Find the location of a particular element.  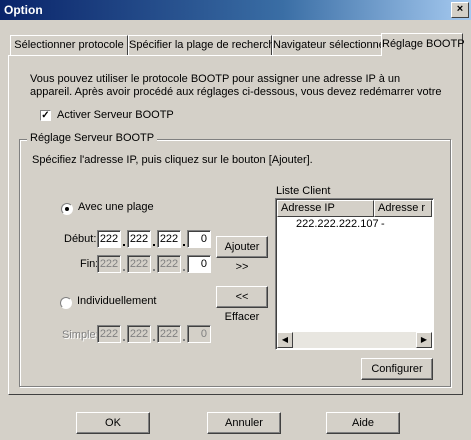

arrow-right-icon: ▶ is located at coordinates (424, 339).